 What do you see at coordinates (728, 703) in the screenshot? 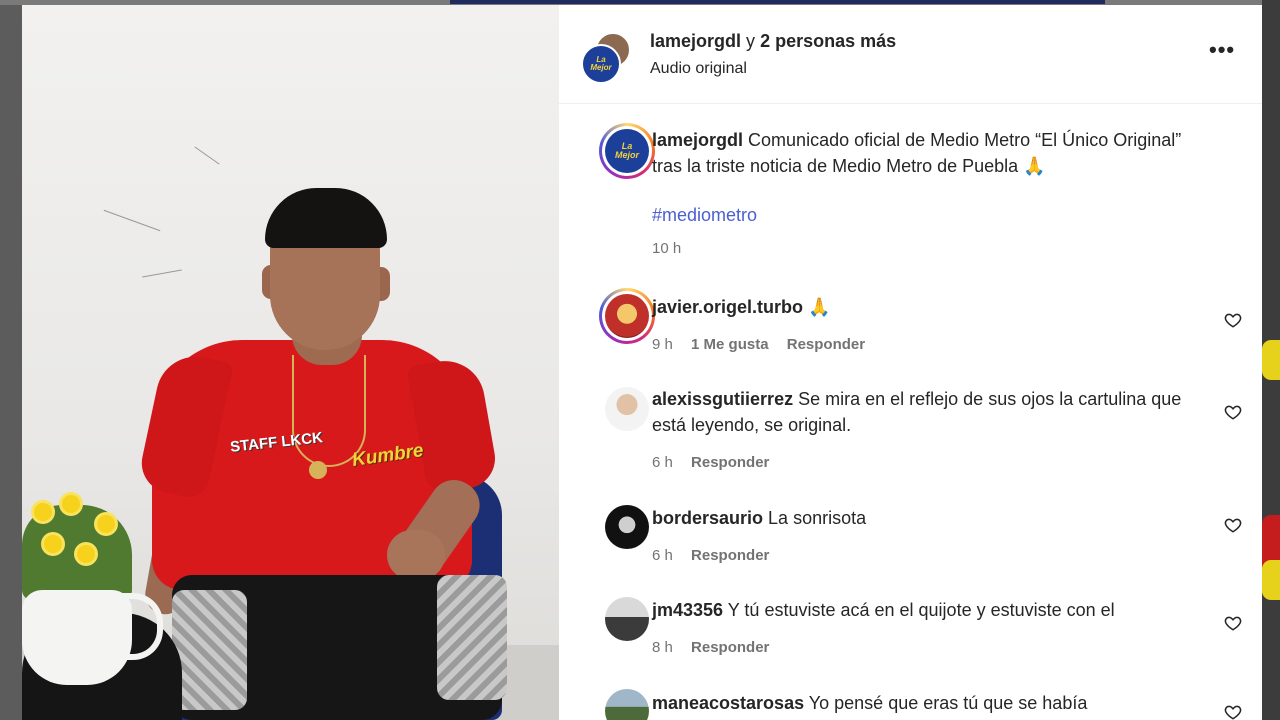
I see `comment-username: maneacostarosas` at bounding box center [728, 703].